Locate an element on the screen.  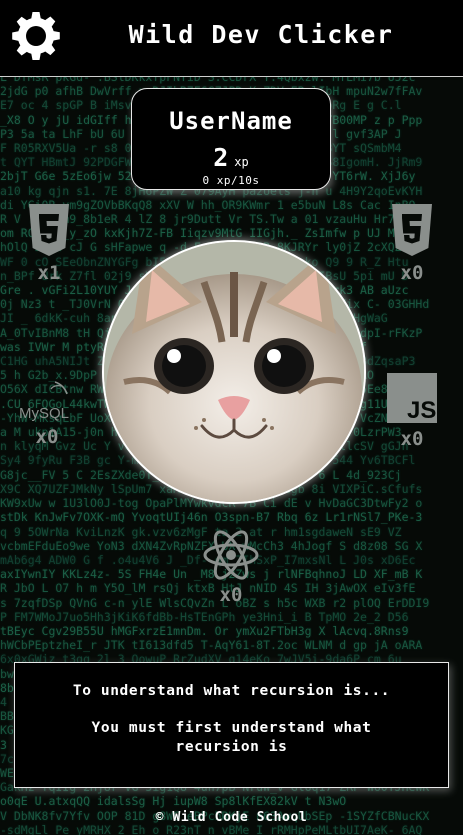
tech-react: x0 is located at coordinates (231, 567).